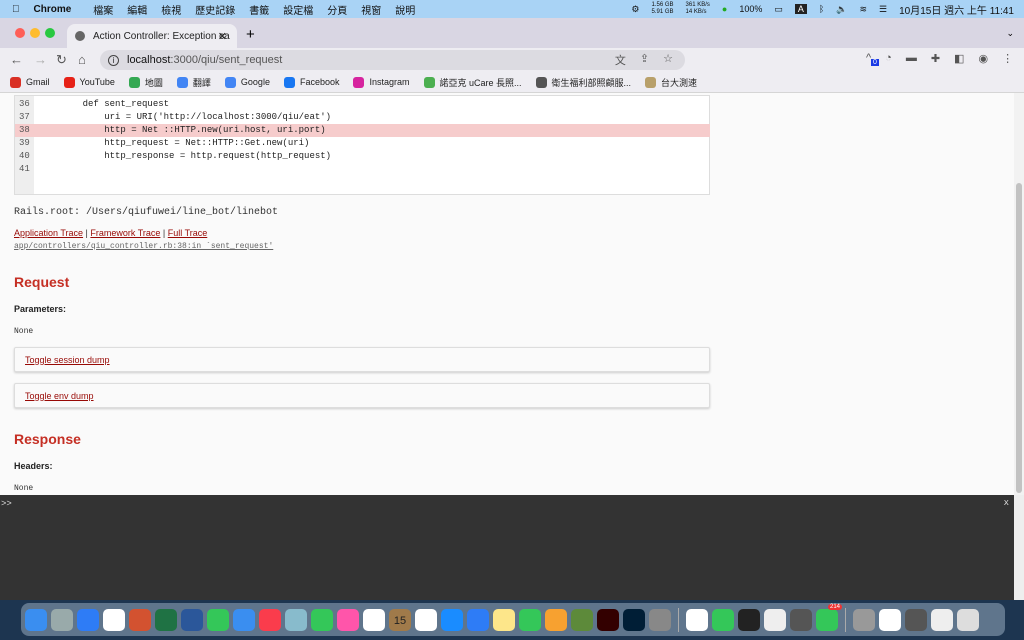  I want to click on bookmark-item: 地圖, so click(145, 82).